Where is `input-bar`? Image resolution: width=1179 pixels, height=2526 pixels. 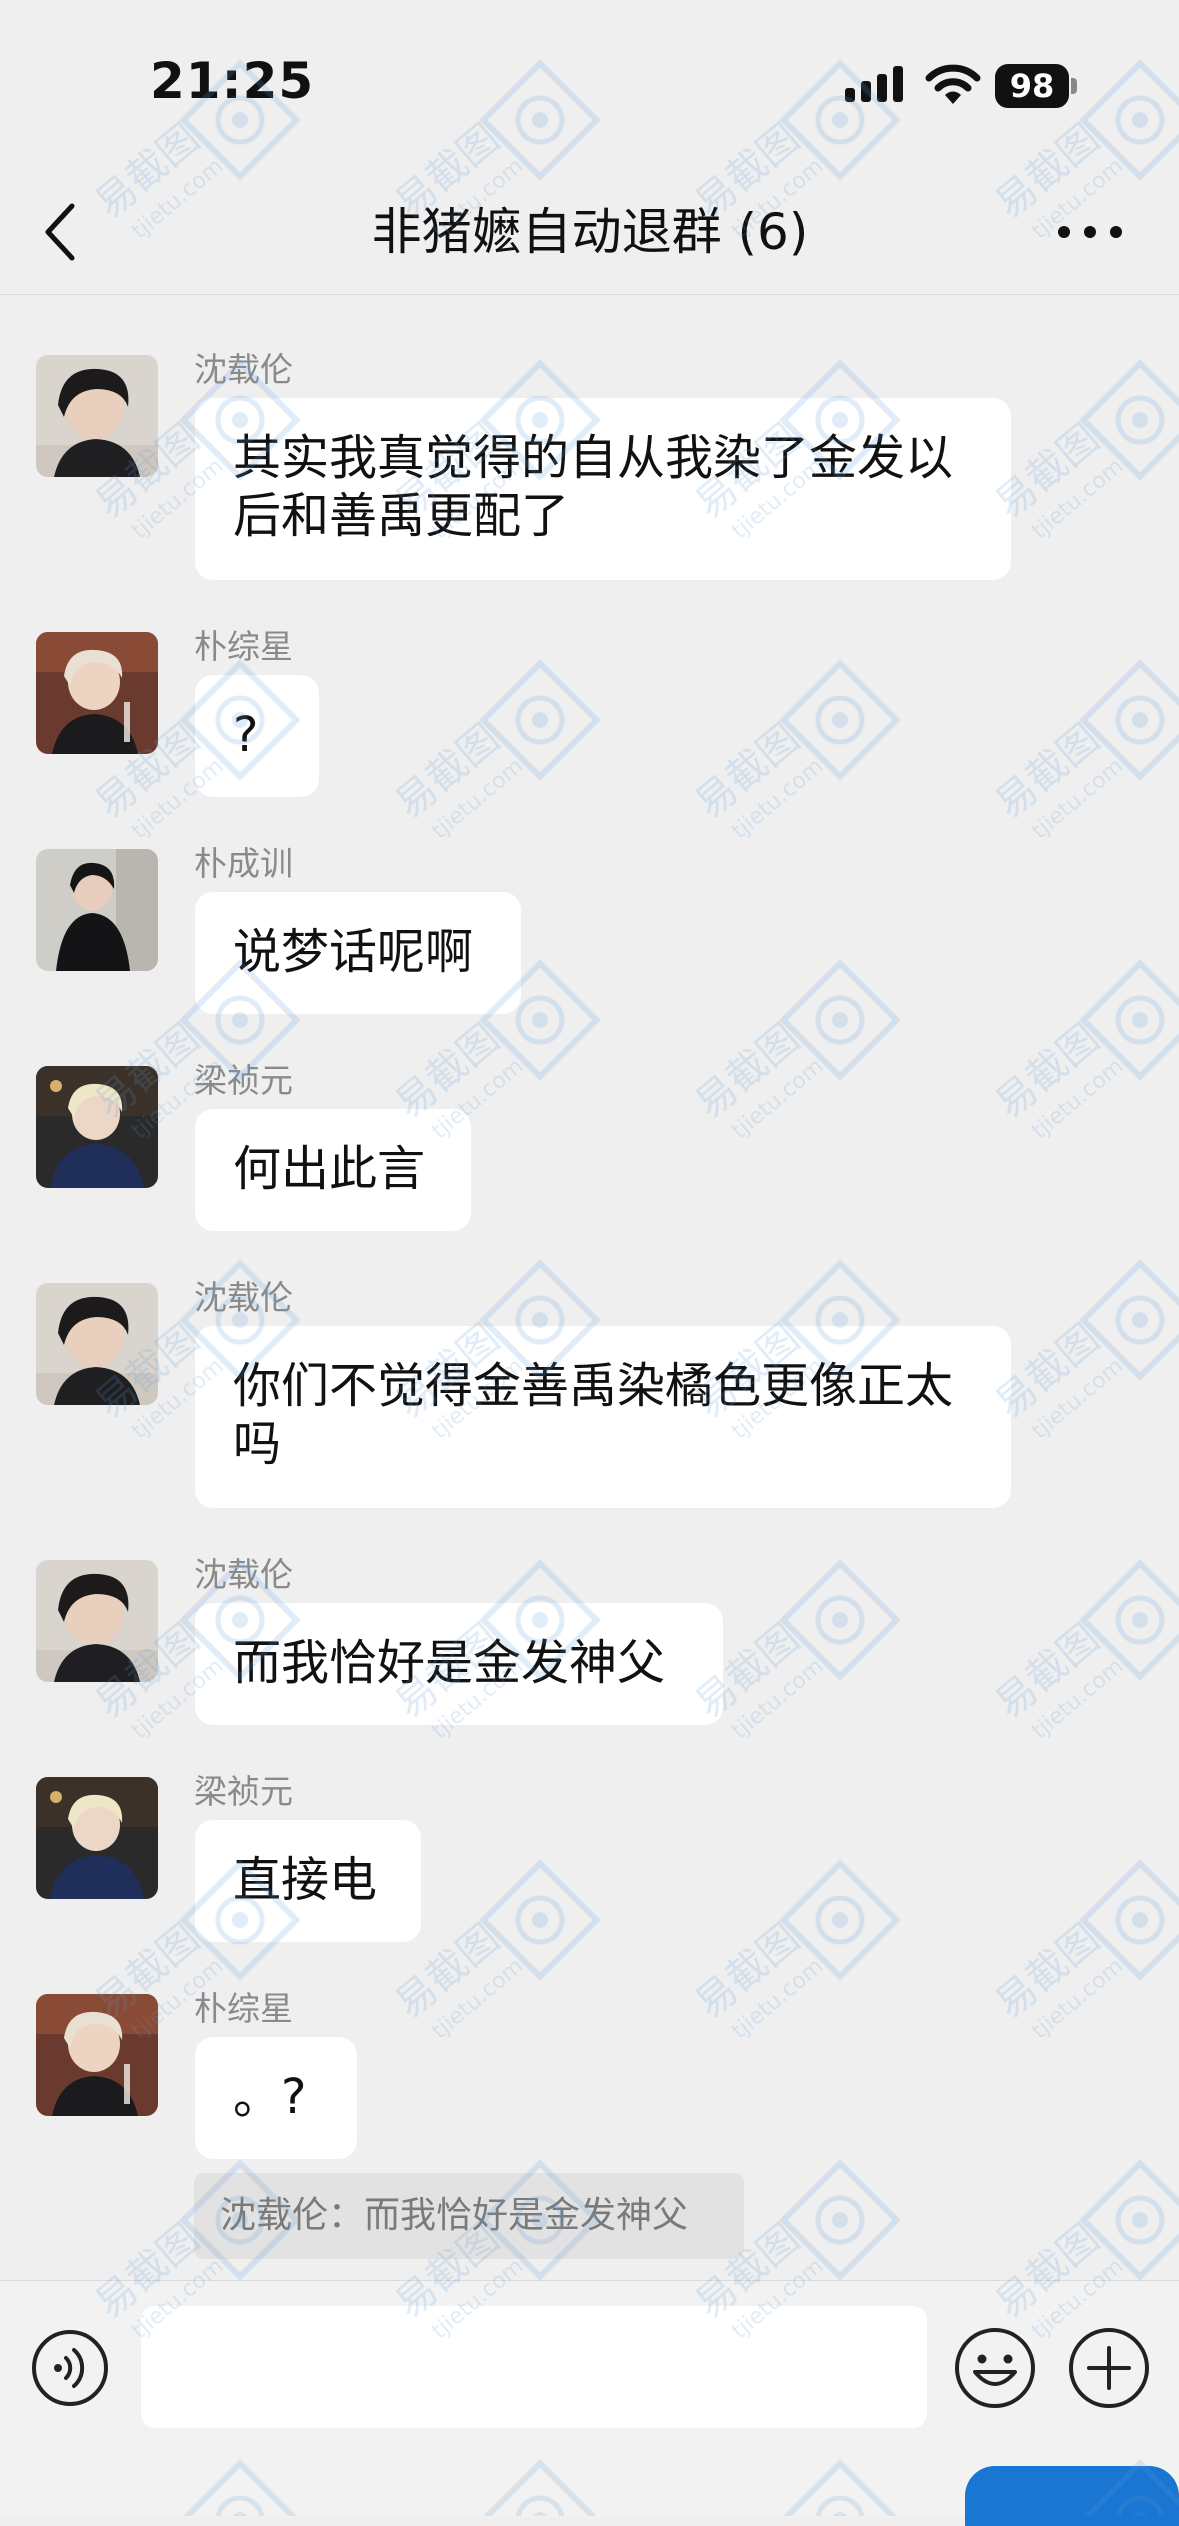
input-bar is located at coordinates (589, 2403).